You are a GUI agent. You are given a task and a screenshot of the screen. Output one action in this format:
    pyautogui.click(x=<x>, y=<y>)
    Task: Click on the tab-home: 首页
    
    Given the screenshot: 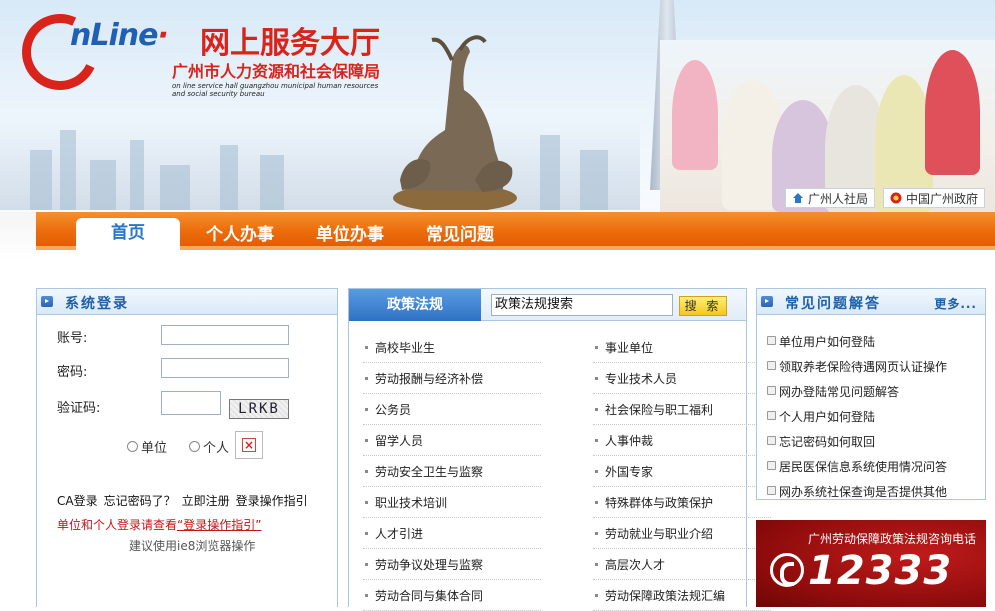 What is the action you would take?
    pyautogui.click(x=128, y=236)
    